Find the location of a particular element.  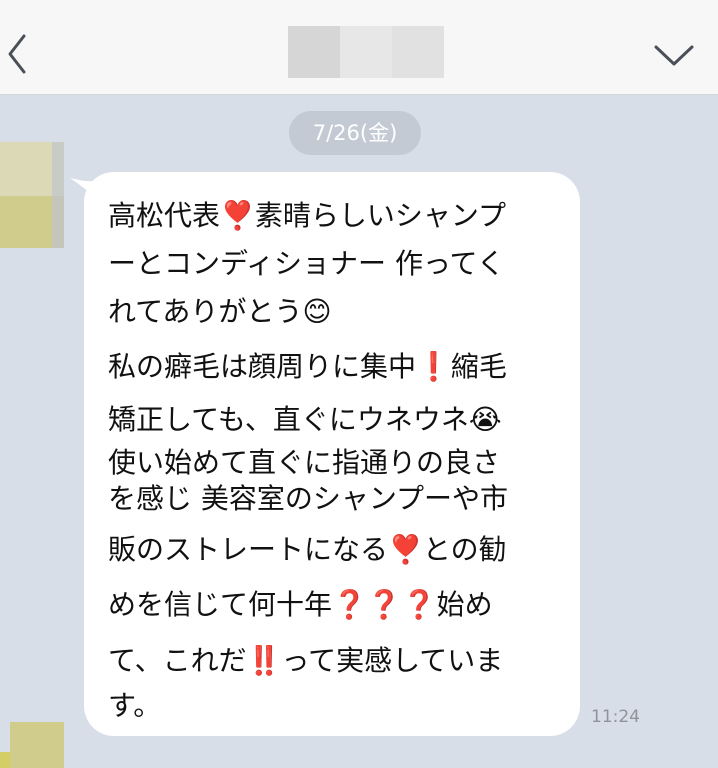

message-line: れてありがとう😊 is located at coordinates (220, 311).